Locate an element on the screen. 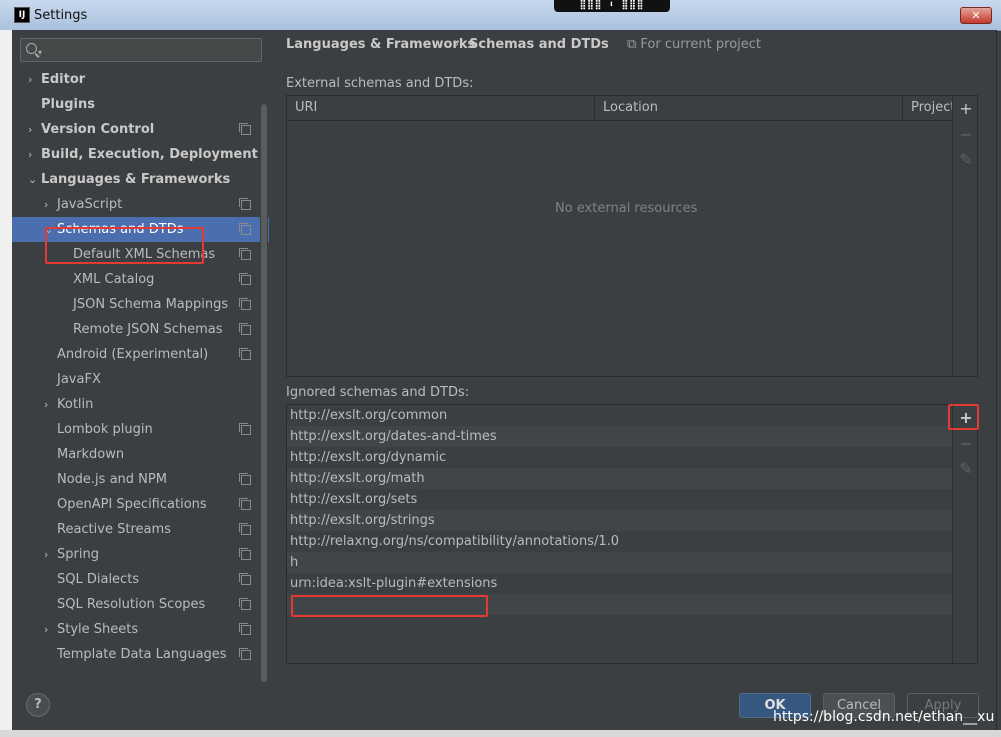  sidebar-item: Remote JSON Schemas is located at coordinates (140, 329).